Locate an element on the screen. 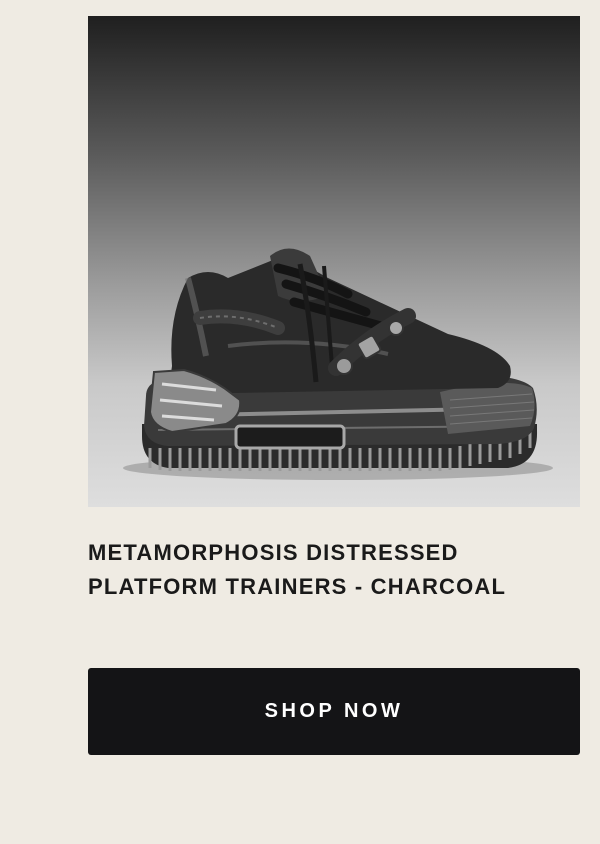 This screenshot has width=600, height=844. shop-now-button-label: SHOP NOW is located at coordinates (334, 711).